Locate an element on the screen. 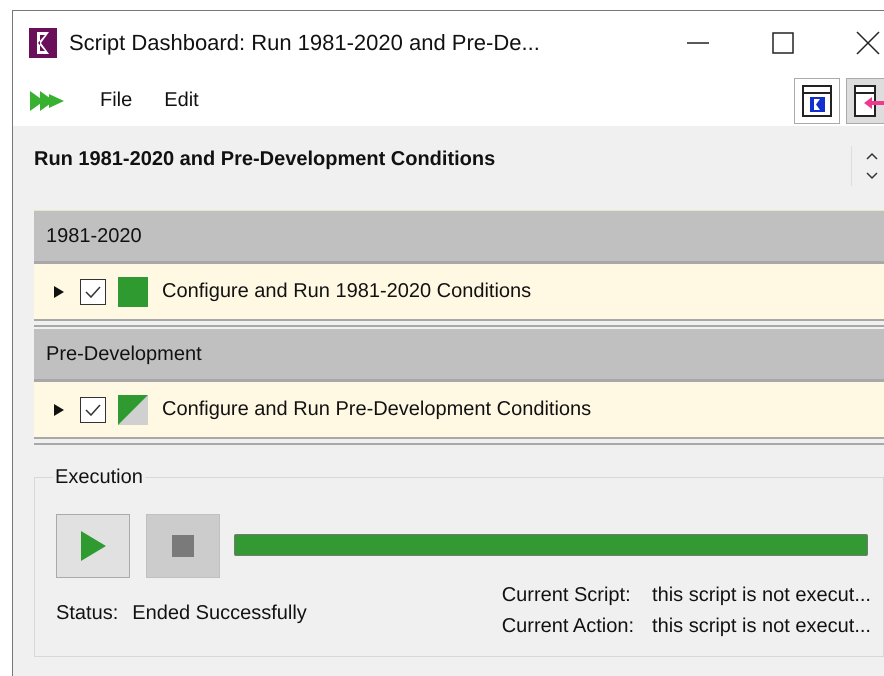 The height and width of the screenshot is (676, 884). info-label: Current Action: is located at coordinates (568, 626).